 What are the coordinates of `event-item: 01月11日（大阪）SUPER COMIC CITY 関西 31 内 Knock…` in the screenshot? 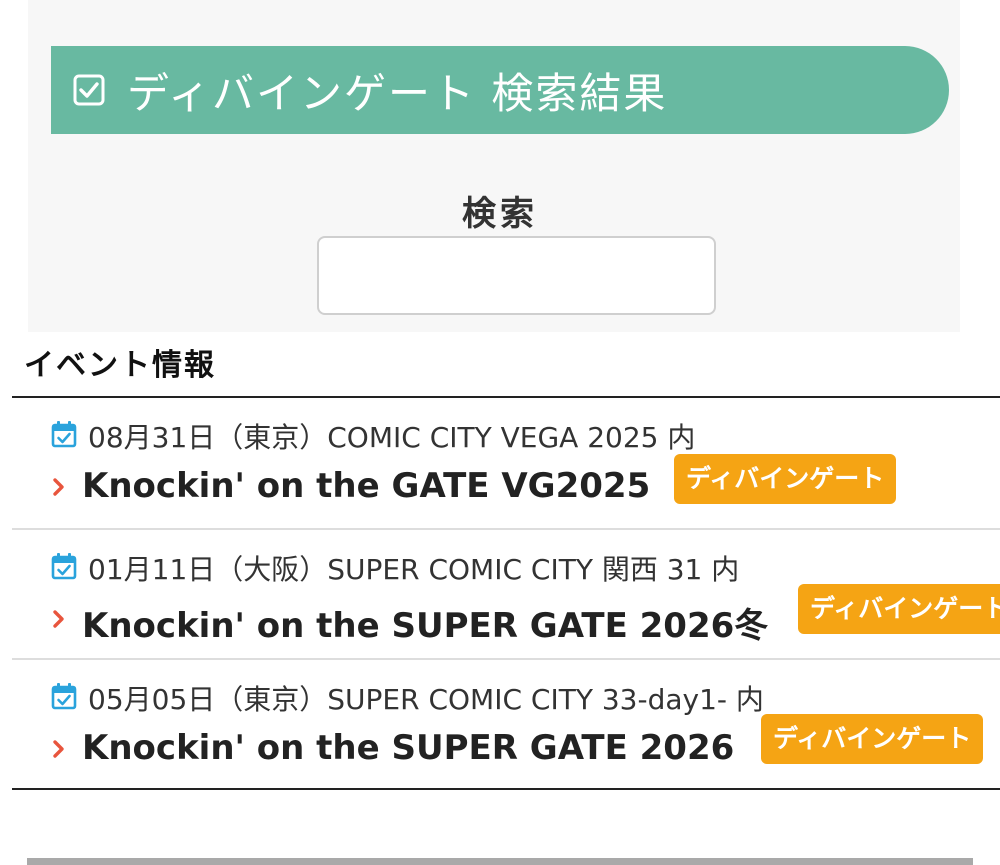 It's located at (506, 593).